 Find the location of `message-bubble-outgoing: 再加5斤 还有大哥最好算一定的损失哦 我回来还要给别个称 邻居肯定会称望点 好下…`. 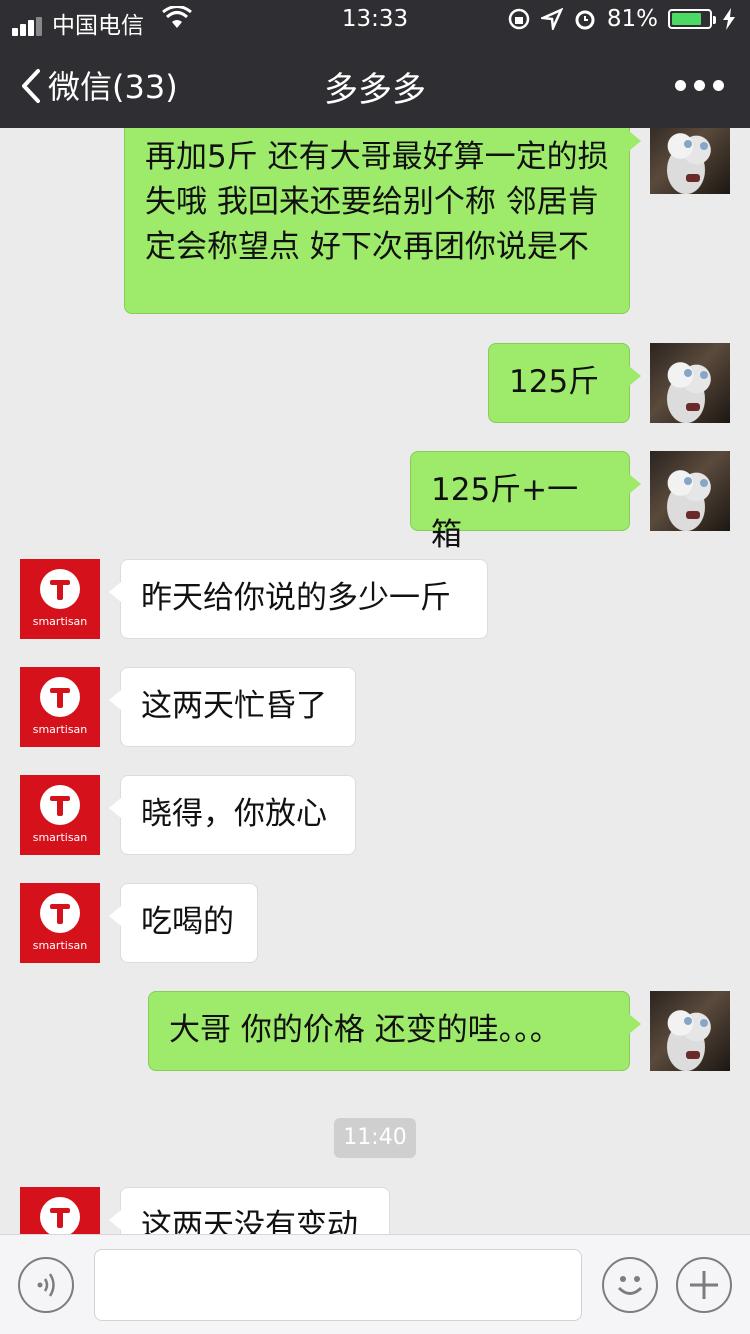

message-bubble-outgoing: 再加5斤 还有大哥最好算一定的损失哦 我回来还要给别个称 邻居肯定会称望点 好下… is located at coordinates (382, 221).